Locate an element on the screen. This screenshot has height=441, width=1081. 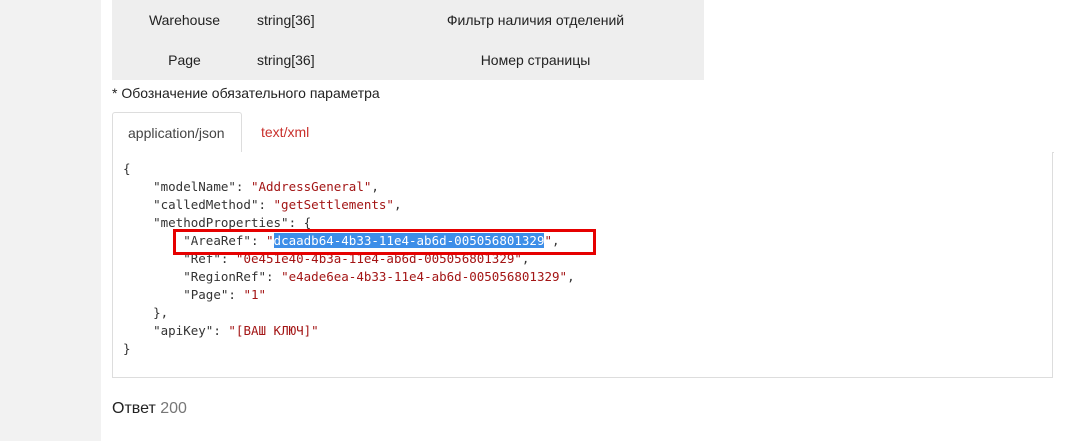
code-line: { is located at coordinates (127, 168).